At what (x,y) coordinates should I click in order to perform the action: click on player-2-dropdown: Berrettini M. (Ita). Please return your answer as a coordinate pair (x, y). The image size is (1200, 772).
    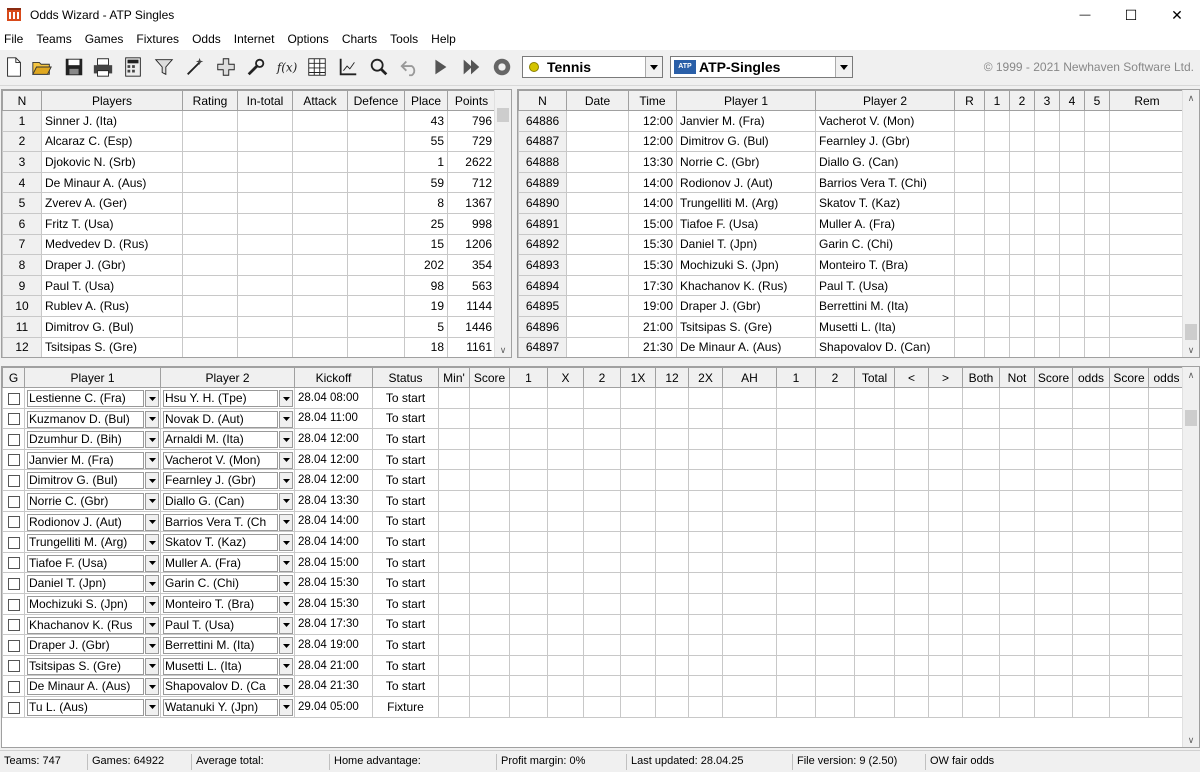
    Looking at the image, I should click on (227, 645).